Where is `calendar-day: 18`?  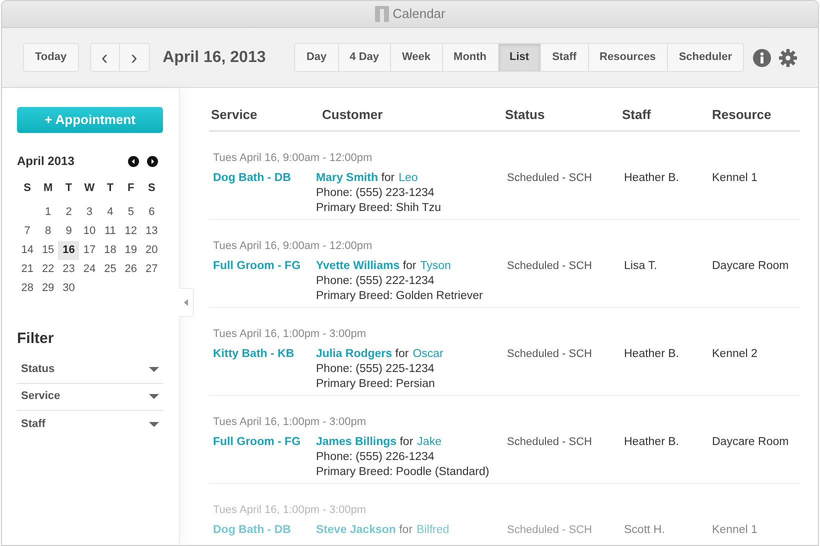
calendar-day: 18 is located at coordinates (110, 250).